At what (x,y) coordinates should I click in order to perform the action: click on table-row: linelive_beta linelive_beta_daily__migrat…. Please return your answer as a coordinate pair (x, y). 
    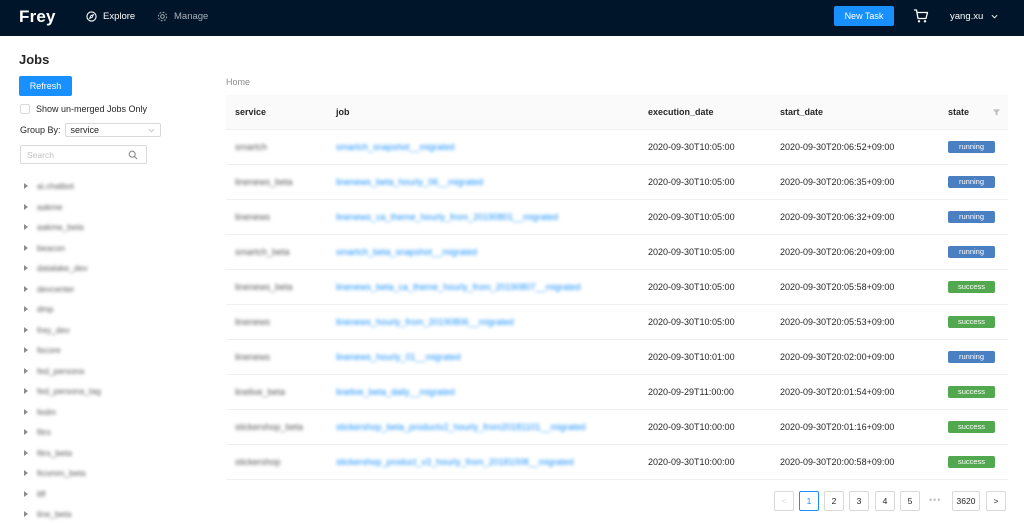
    Looking at the image, I should click on (617, 392).